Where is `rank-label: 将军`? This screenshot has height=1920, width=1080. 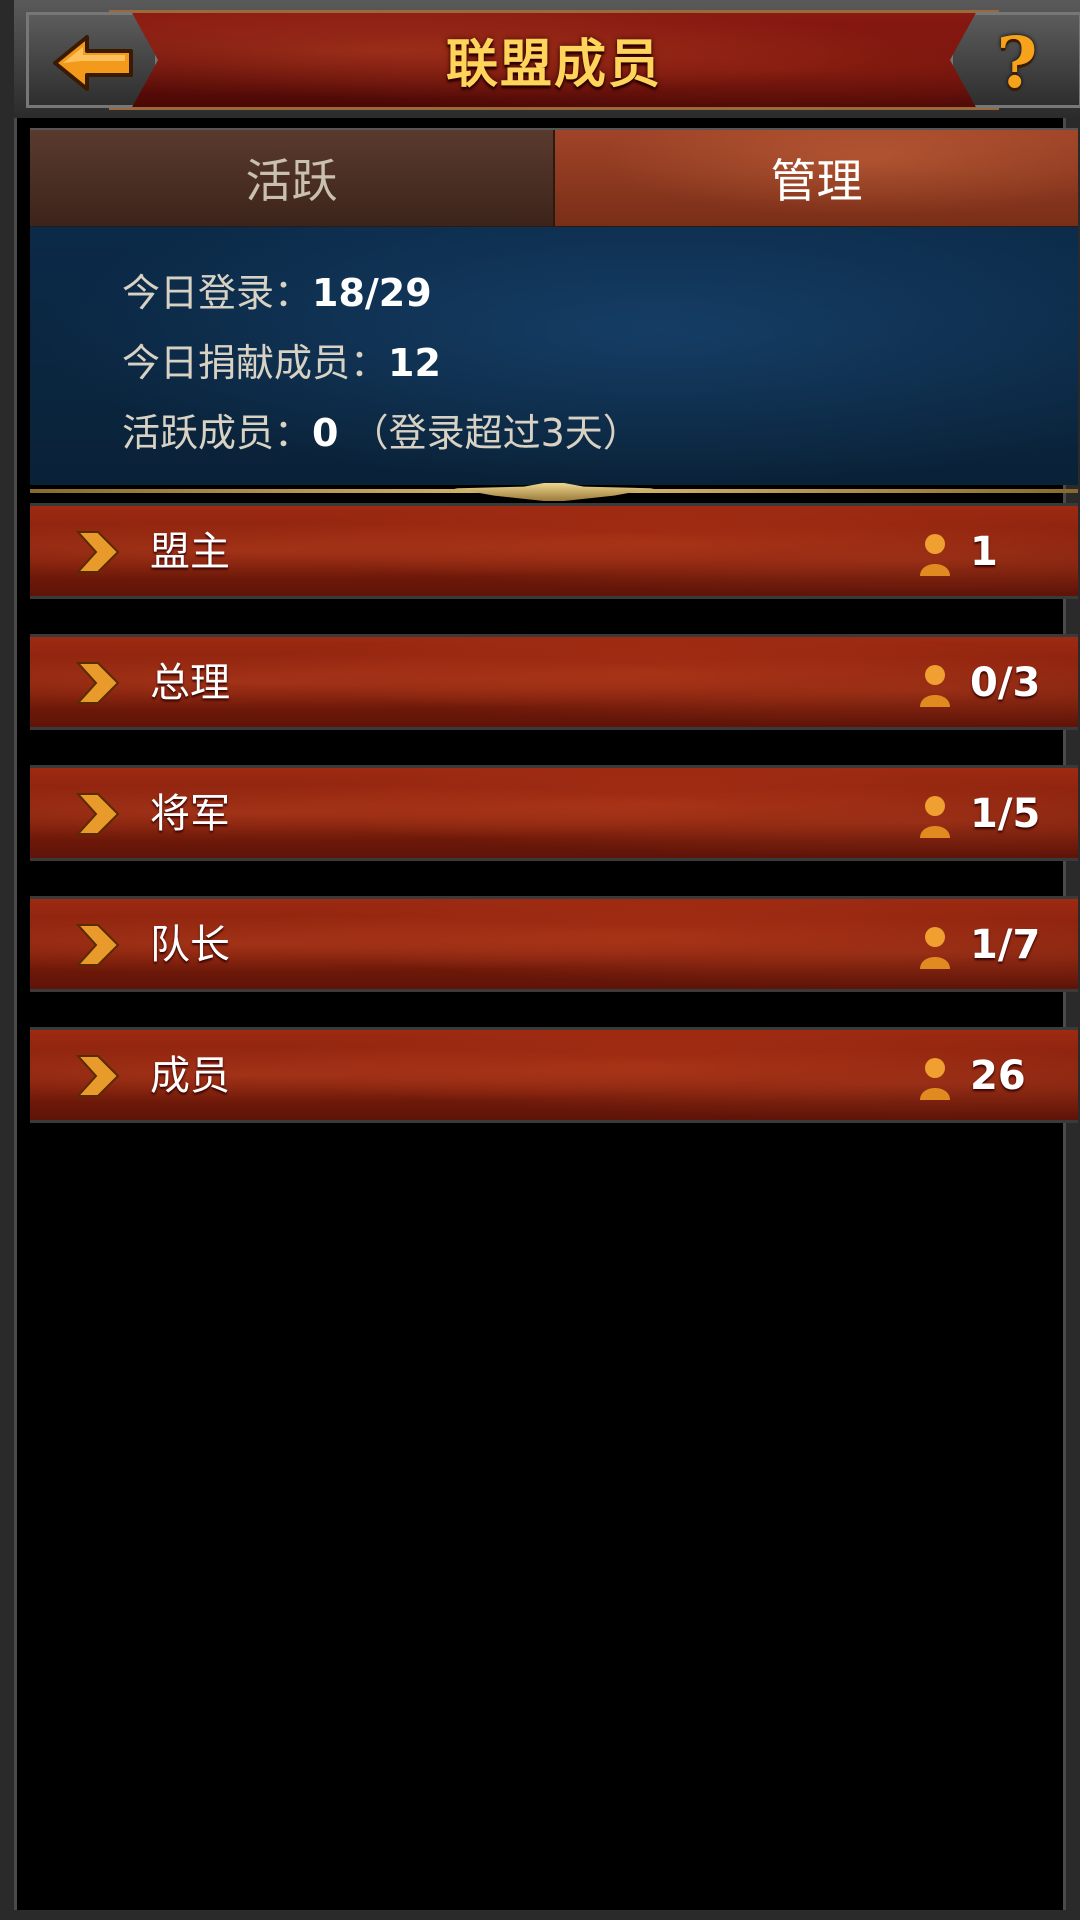 rank-label: 将军 is located at coordinates (190, 814).